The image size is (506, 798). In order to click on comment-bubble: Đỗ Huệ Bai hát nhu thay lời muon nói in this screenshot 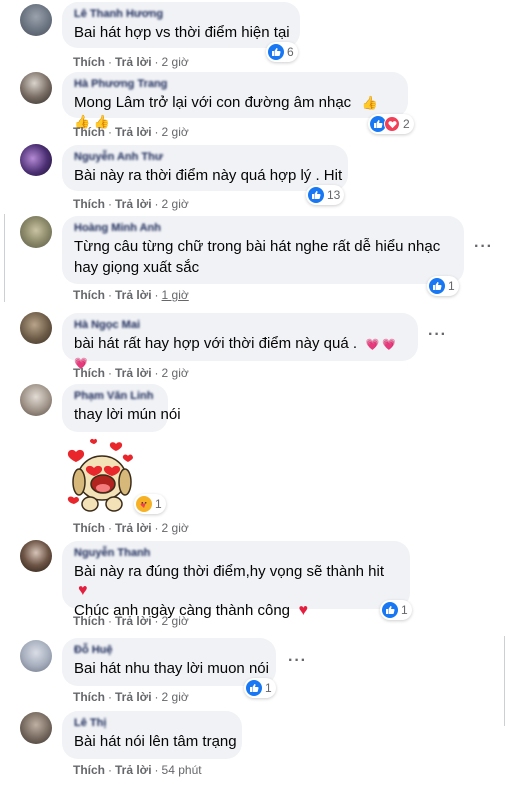, I will do `click(169, 662)`.